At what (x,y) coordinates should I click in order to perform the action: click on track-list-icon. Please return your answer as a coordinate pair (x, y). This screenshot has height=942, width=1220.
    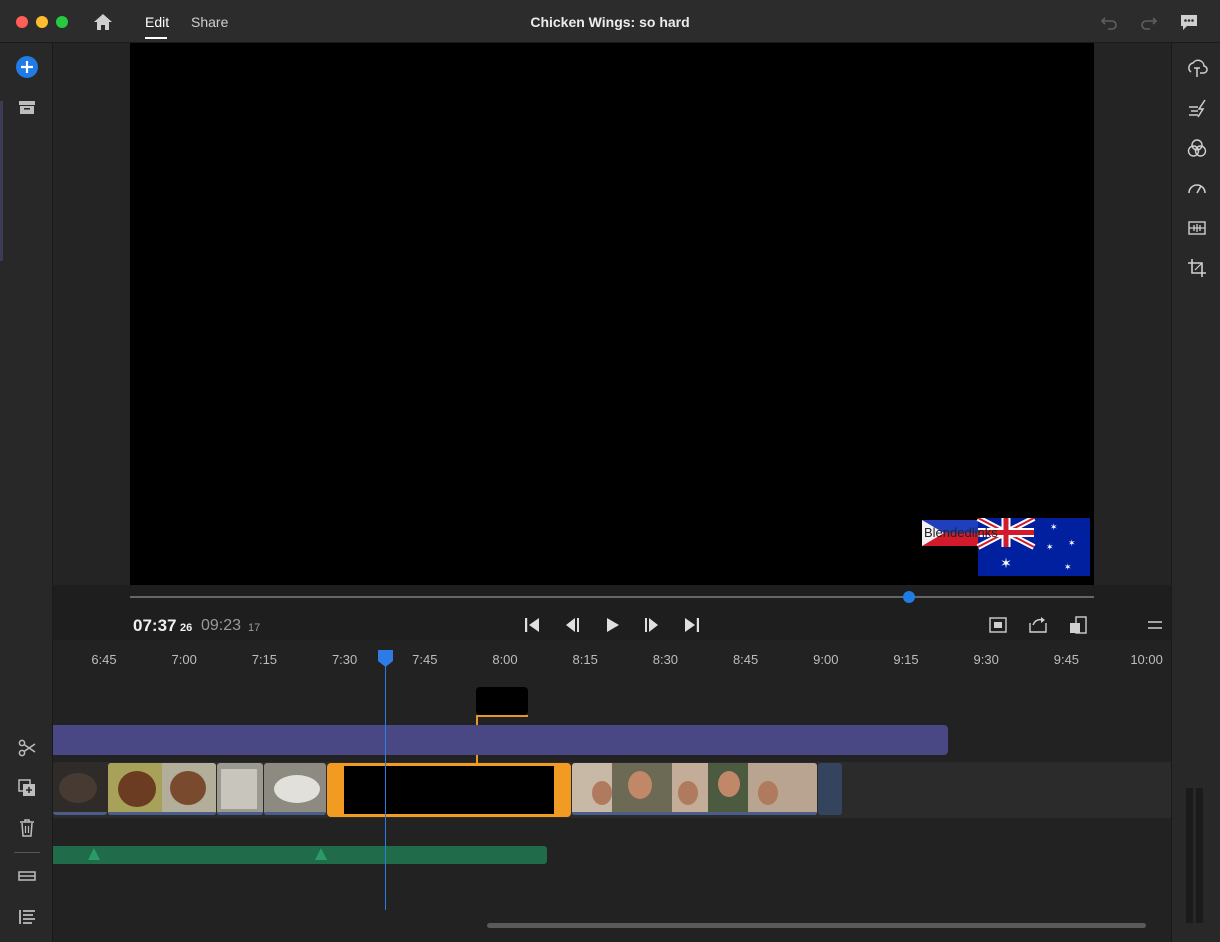
    Looking at the image, I should click on (27, 917).